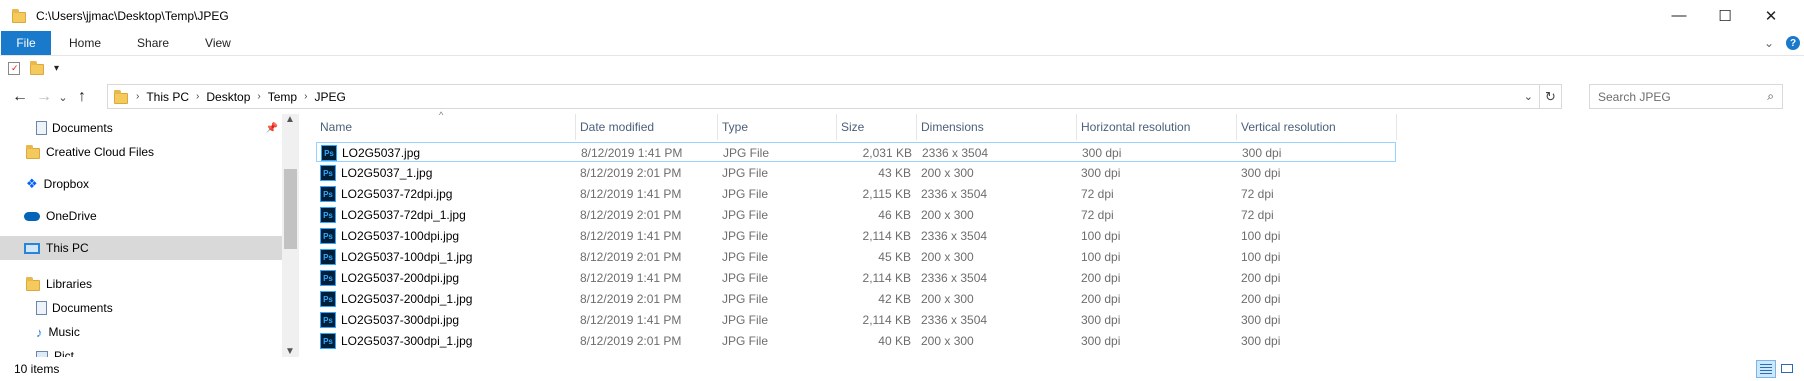 This screenshot has width=1804, height=381. I want to click on breadcrumb-temp: Temp, so click(282, 97).